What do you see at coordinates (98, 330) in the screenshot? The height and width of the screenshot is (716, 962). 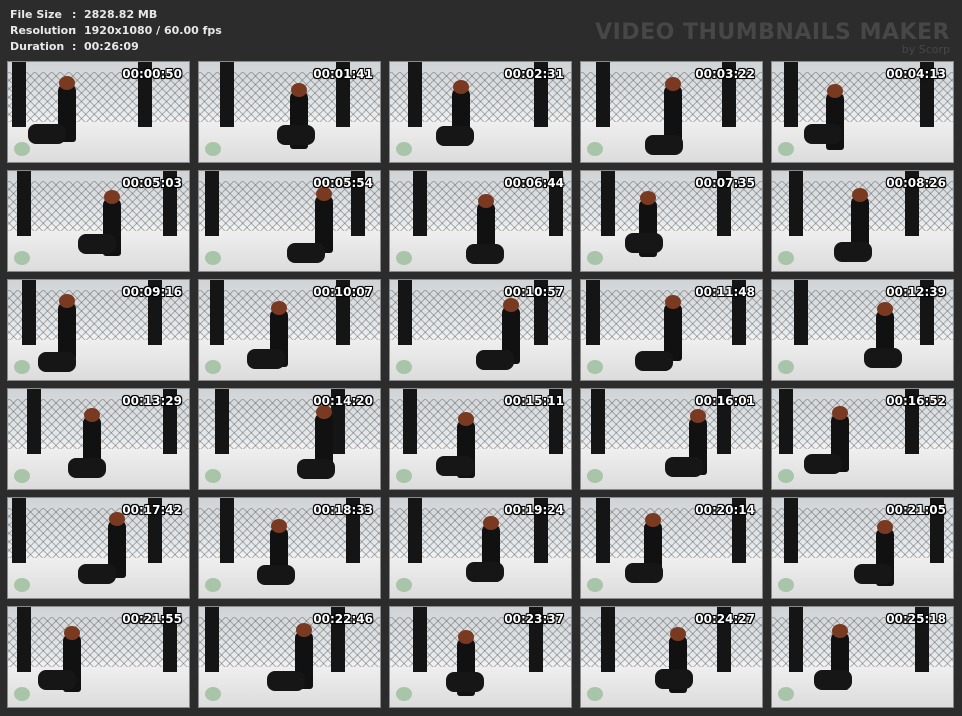 I see `video-thumbnail: 00:09:16` at bounding box center [98, 330].